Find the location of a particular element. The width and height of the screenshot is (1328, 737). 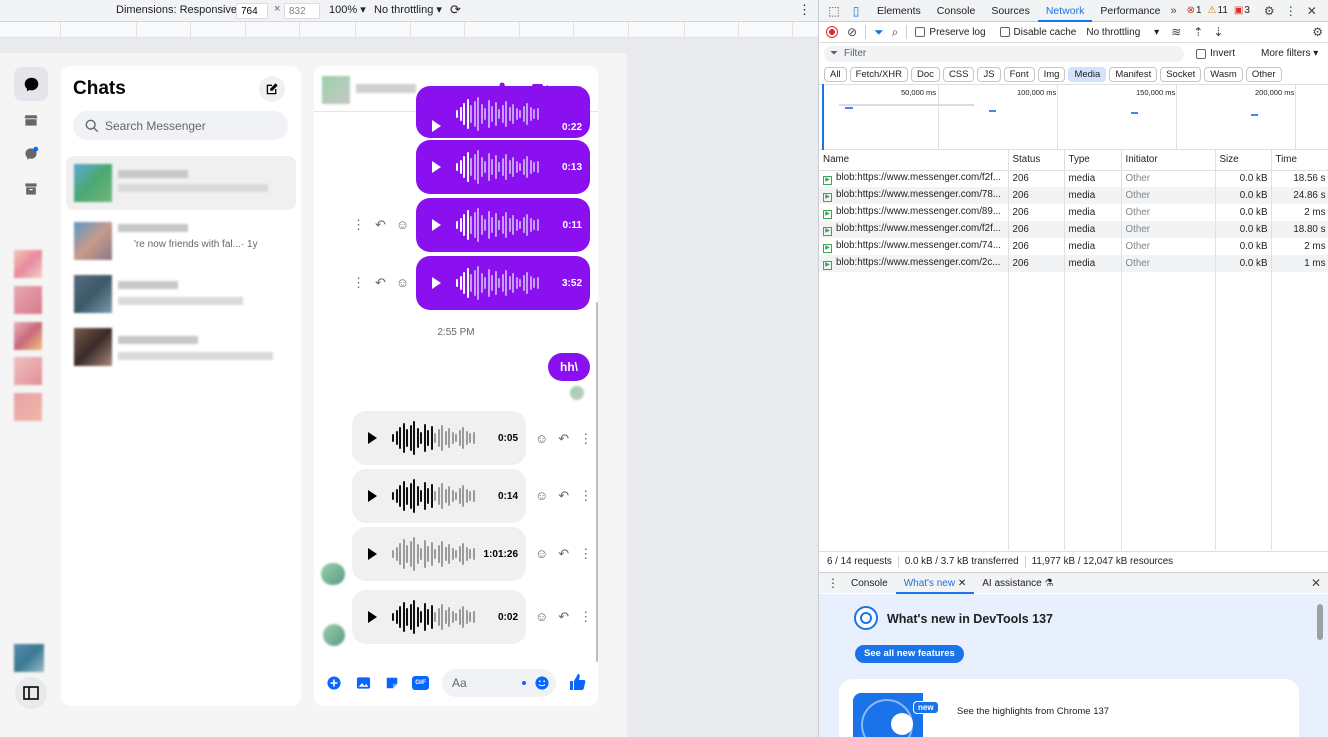

filter-chip-wasm: Wasm is located at coordinates (1223, 74).